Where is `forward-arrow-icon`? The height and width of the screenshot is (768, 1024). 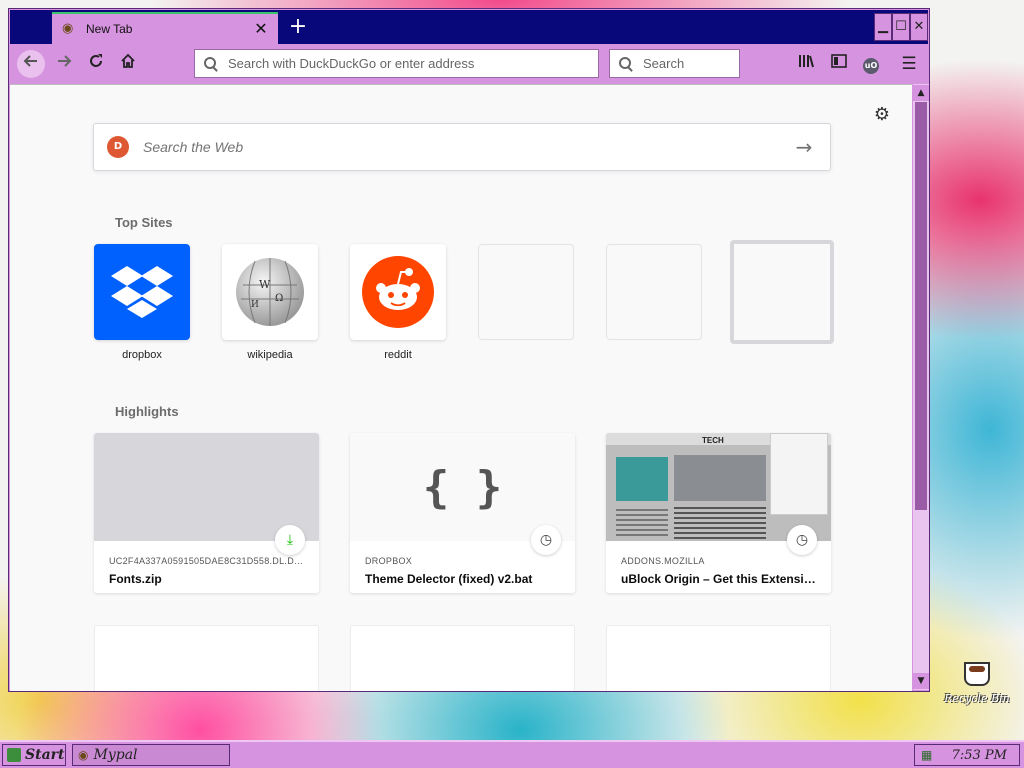 forward-arrow-icon is located at coordinates (64, 64).